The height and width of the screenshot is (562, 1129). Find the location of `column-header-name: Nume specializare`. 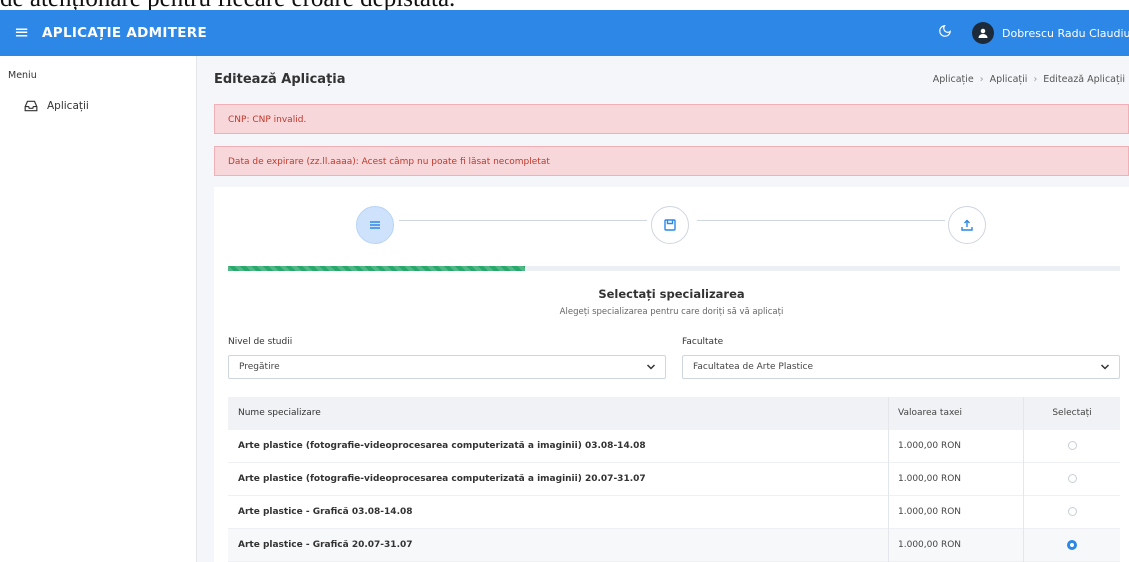

column-header-name: Nume specializare is located at coordinates (279, 413).